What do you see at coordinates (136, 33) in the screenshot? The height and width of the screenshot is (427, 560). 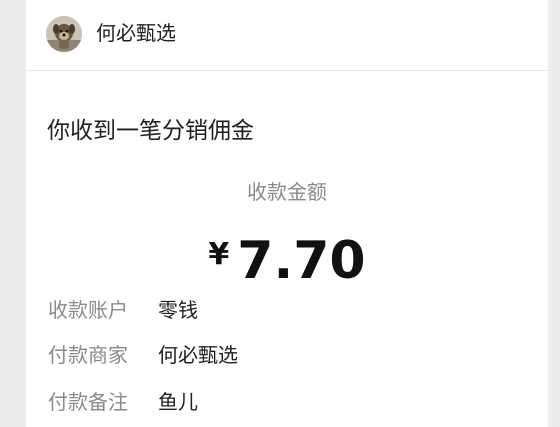 I see `merchant-name: 何必甄选` at bounding box center [136, 33].